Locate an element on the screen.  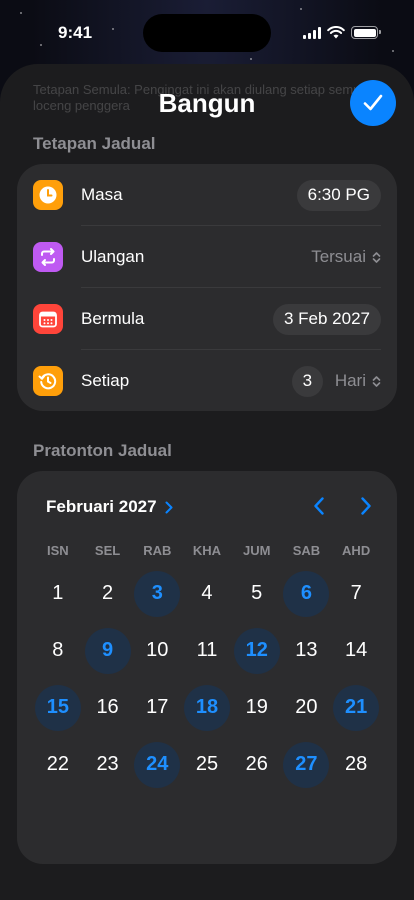
calendar-day: 4 is located at coordinates (207, 593).